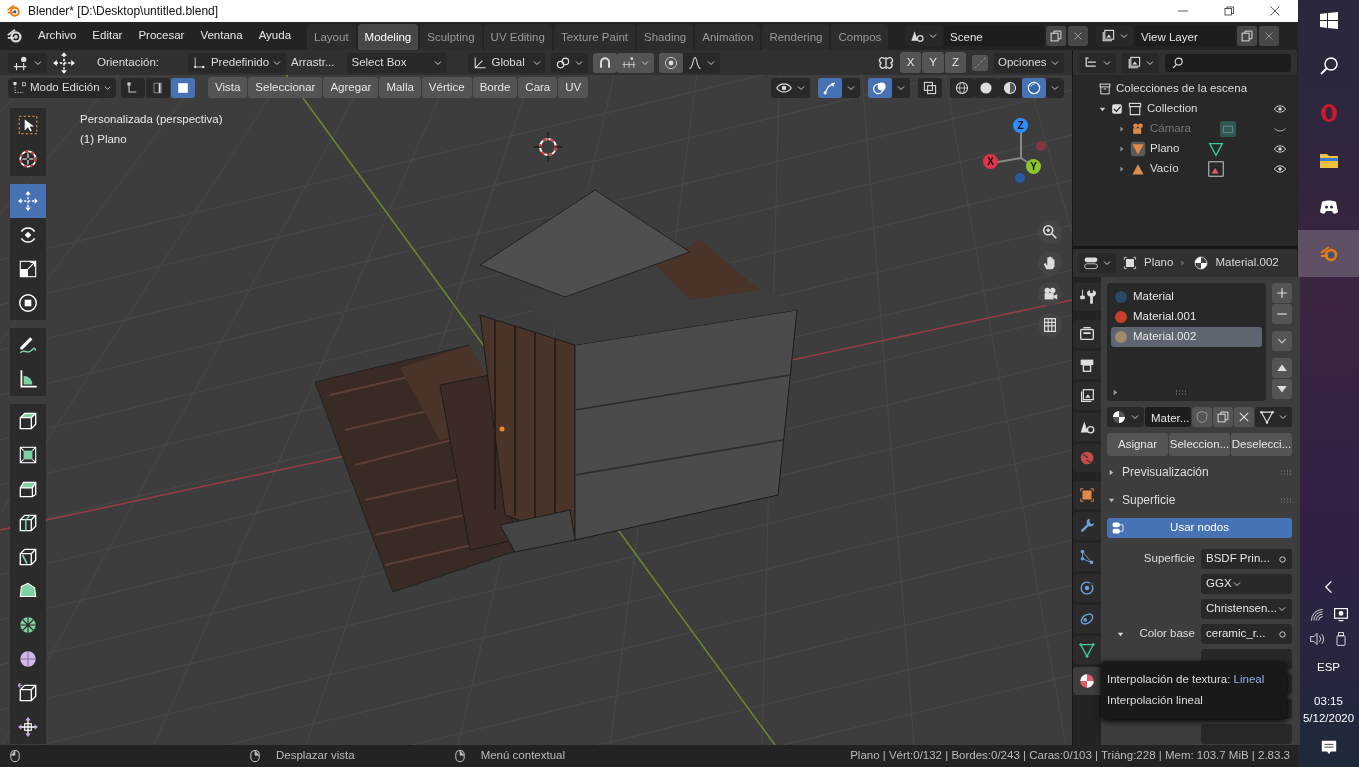 The image size is (1359, 767). I want to click on menu-button: Vista, so click(228, 87).